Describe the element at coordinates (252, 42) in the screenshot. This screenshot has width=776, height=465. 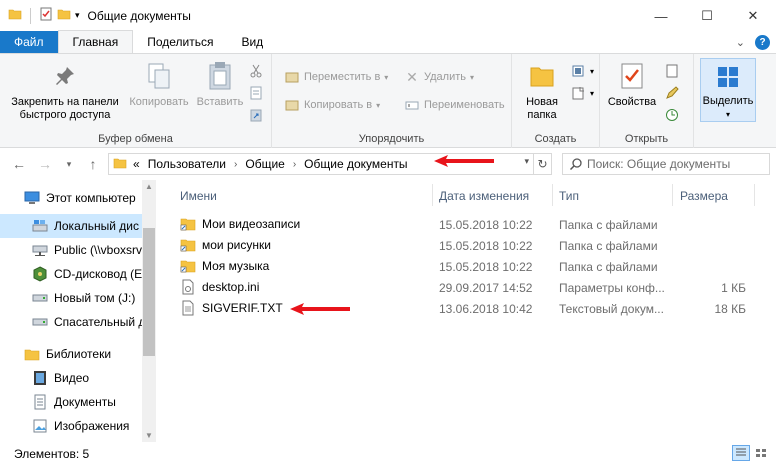
I see `tab-view: Вид` at that location.